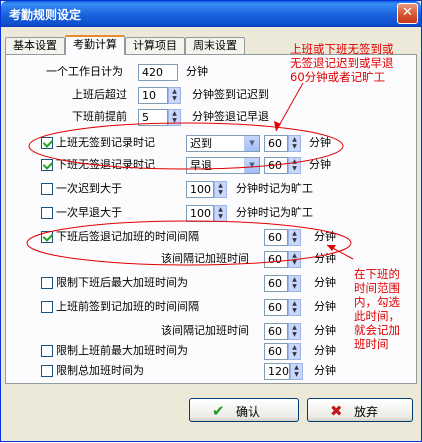 The width and height of the screenshot is (422, 443). I want to click on max-before-input: 60, so click(276, 351).